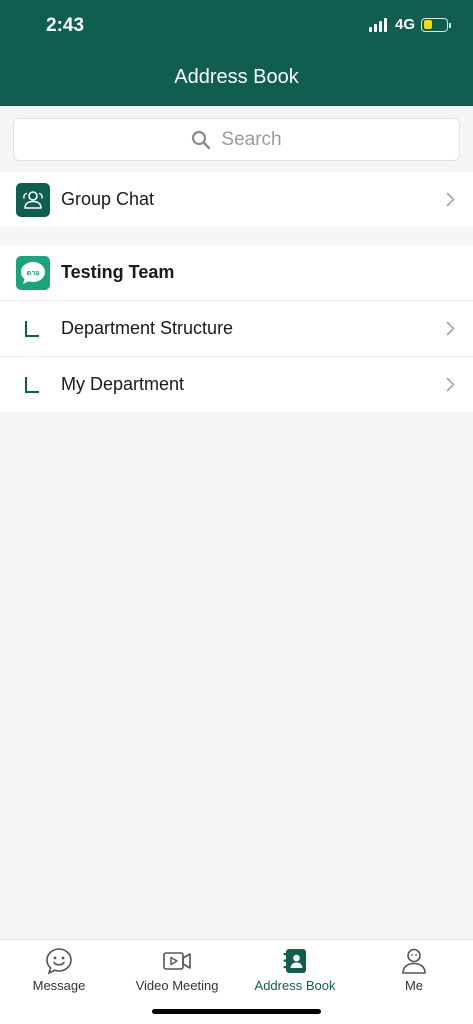 Image resolution: width=473 pixels, height=1024 pixels. Describe the element at coordinates (59, 985) in the screenshot. I see `tab-message-label: Message` at that location.